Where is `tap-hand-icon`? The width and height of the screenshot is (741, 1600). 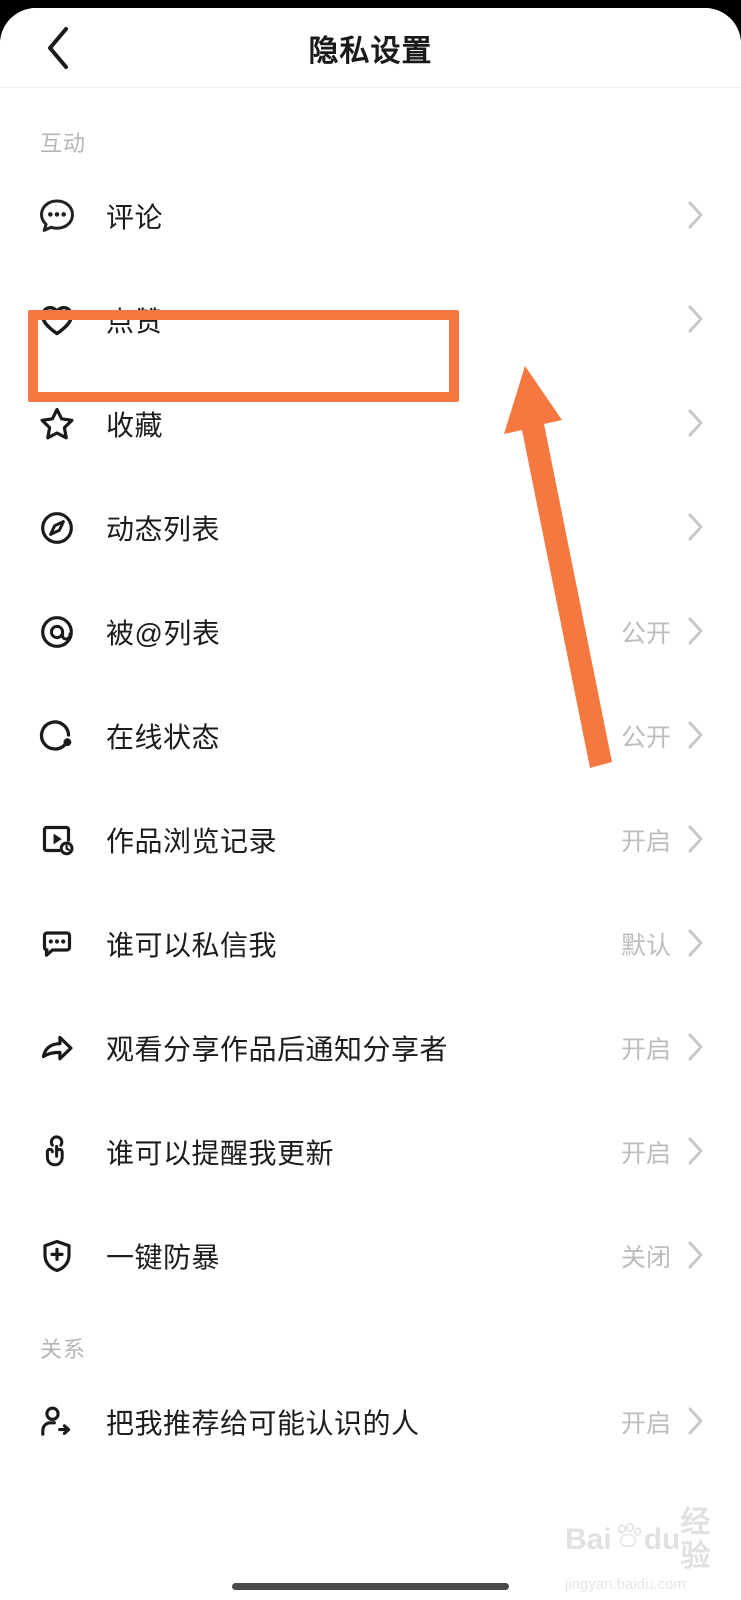 tap-hand-icon is located at coordinates (57, 1152).